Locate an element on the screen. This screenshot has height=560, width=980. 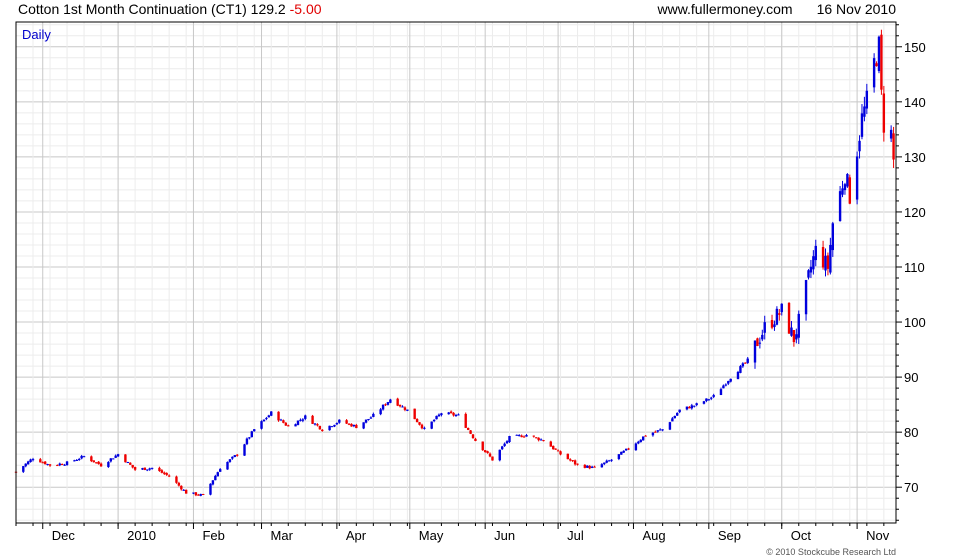
x-tick-label: Dec is located at coordinates (64, 535).